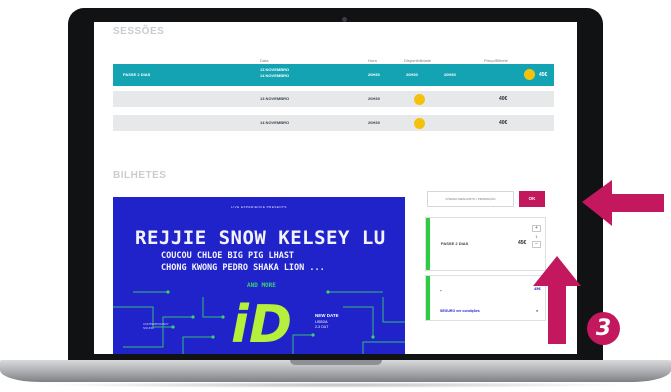  Describe the element at coordinates (441, 291) in the screenshot. I see `summary-label: -` at that location.